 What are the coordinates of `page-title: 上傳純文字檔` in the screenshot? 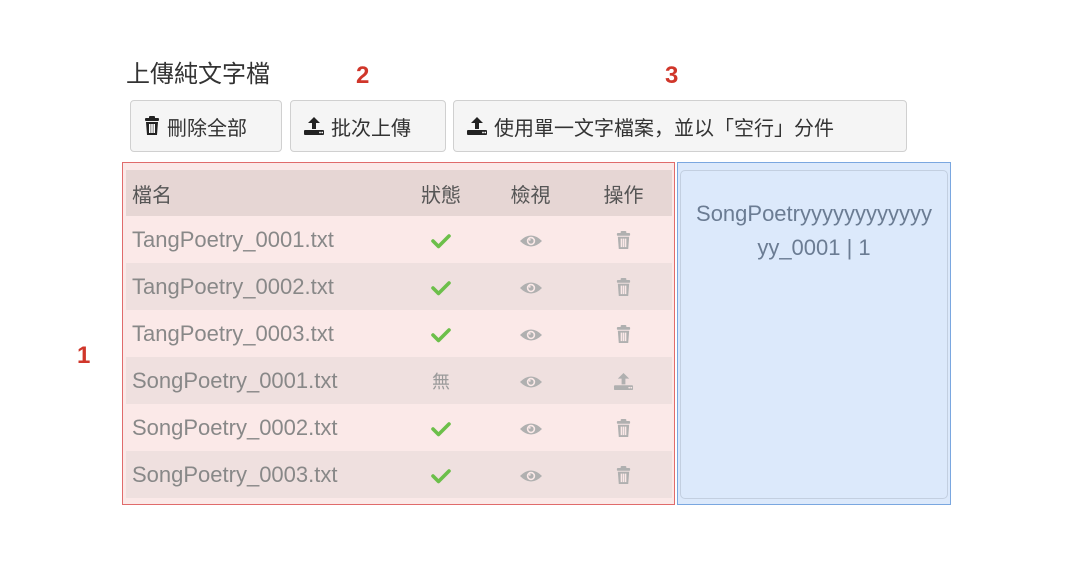 It's located at (198, 74).